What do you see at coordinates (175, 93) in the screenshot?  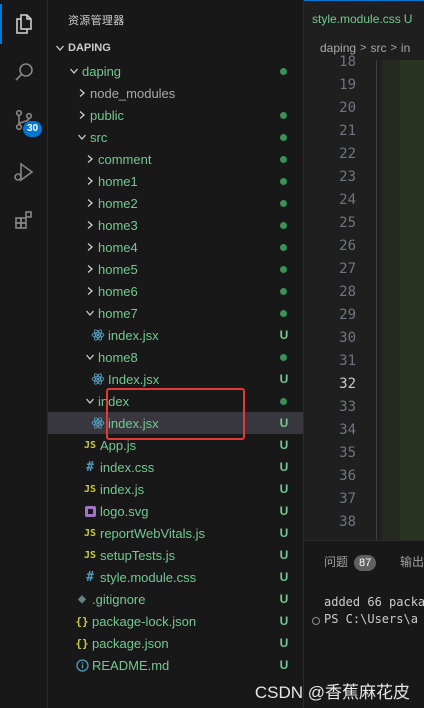 I see `tree-folder-item: node_modules` at bounding box center [175, 93].